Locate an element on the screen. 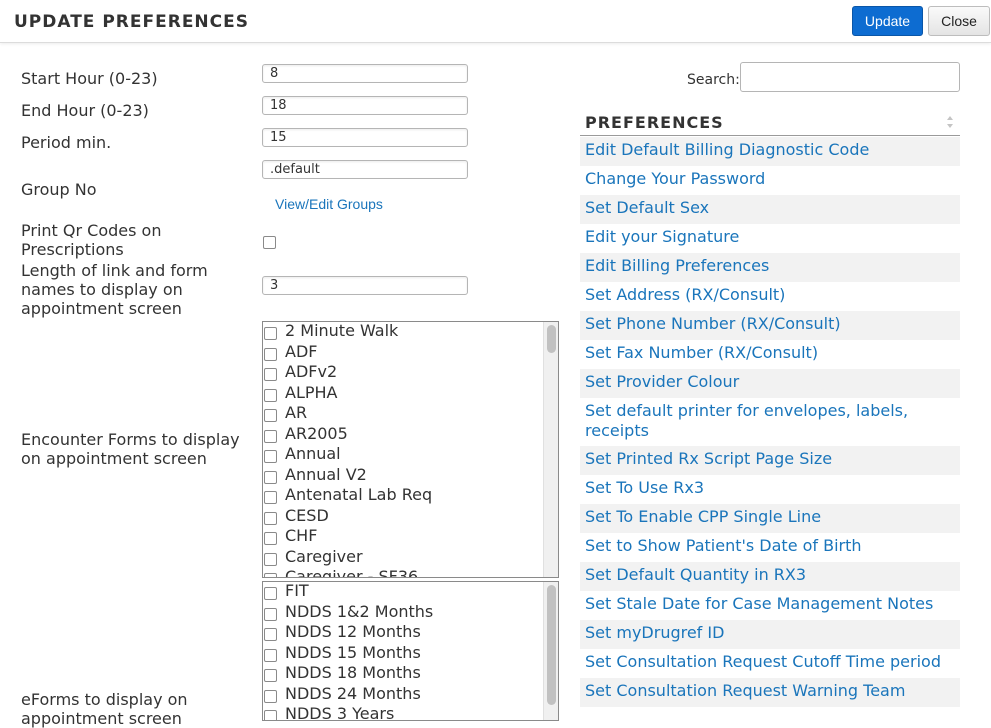  close-button: Close is located at coordinates (959, 21).